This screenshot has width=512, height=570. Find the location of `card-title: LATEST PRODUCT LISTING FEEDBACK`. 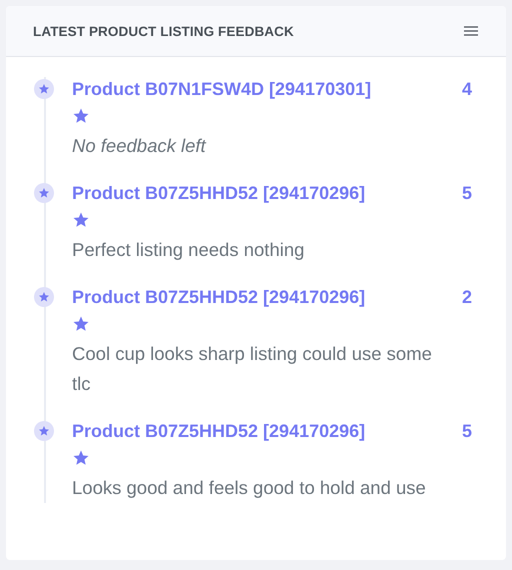

card-title: LATEST PRODUCT LISTING FEEDBACK is located at coordinates (163, 31).